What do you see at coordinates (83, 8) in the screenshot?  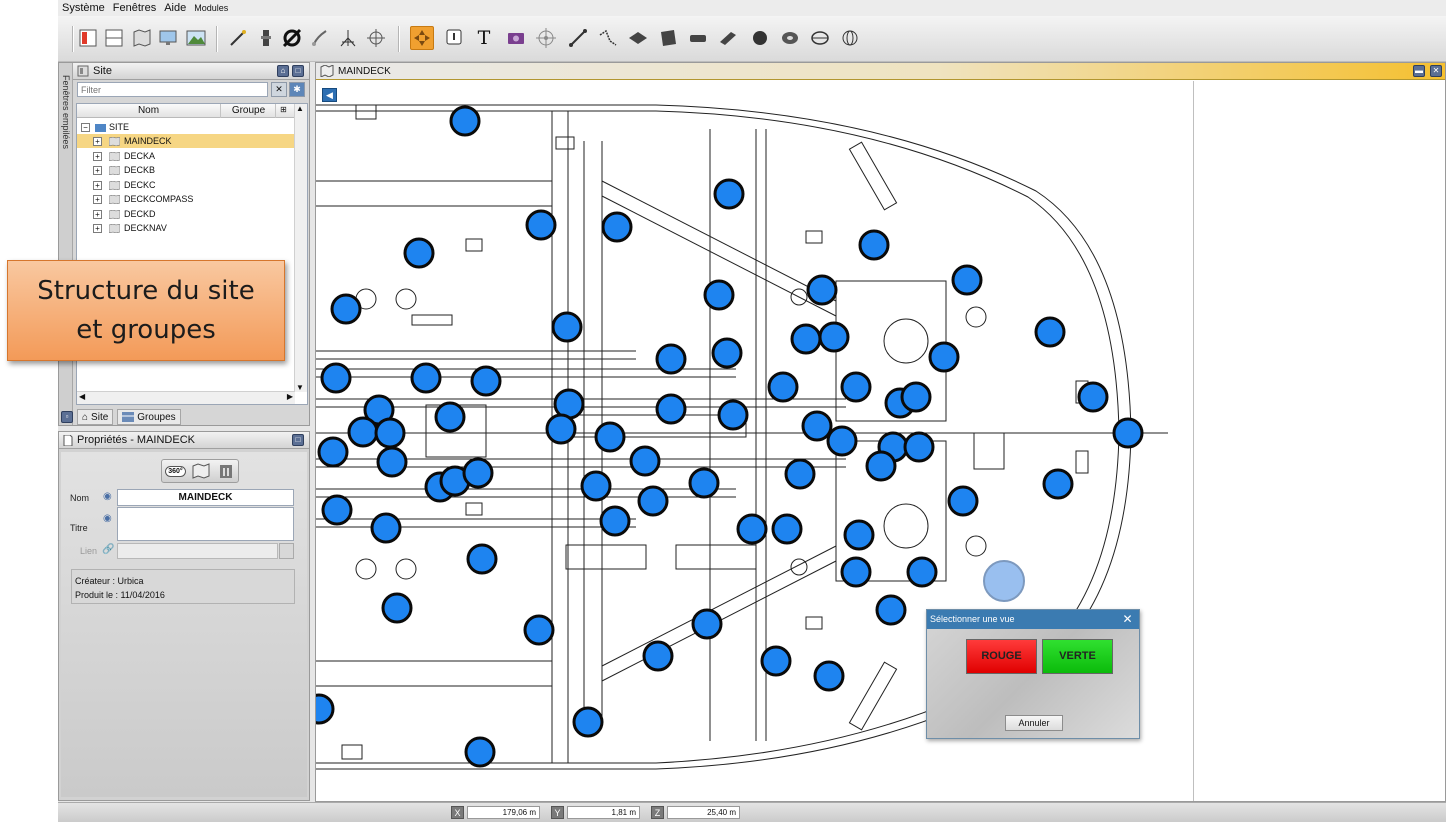 I see `menu-systeme: Système` at bounding box center [83, 8].